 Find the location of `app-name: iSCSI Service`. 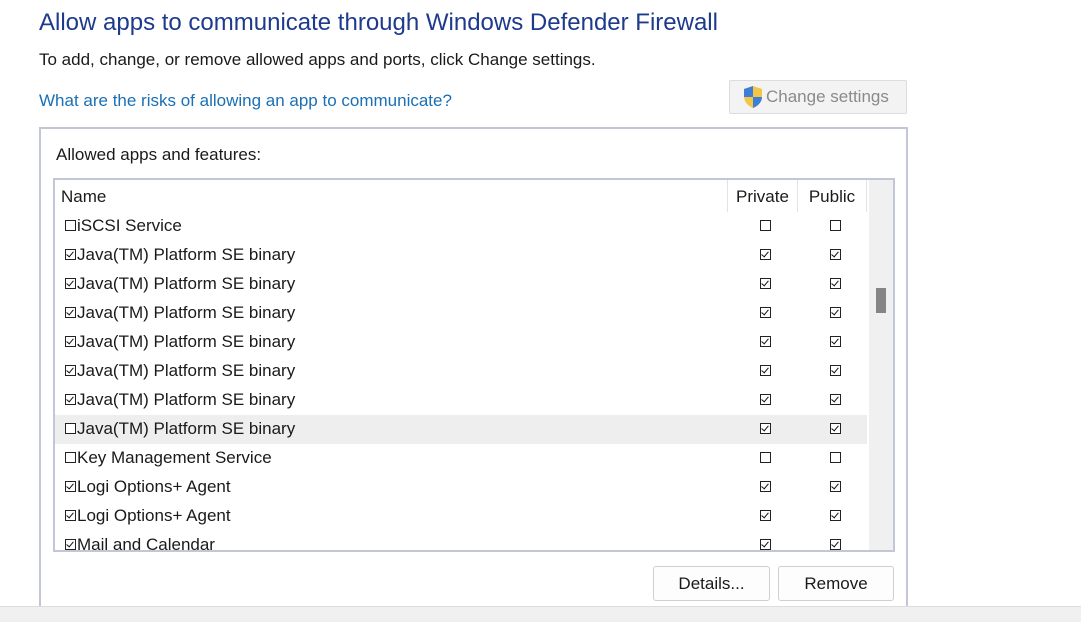

app-name: iSCSI Service is located at coordinates (129, 225).